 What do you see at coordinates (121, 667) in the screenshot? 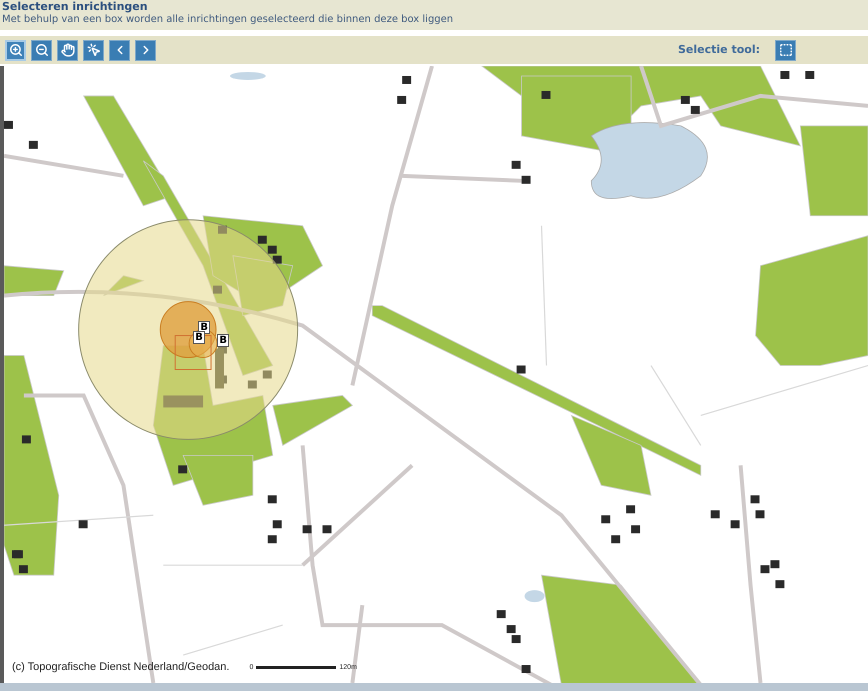
I see `map-attribution: (c) Topografische Dienst Nederland/Geodan.` at bounding box center [121, 667].